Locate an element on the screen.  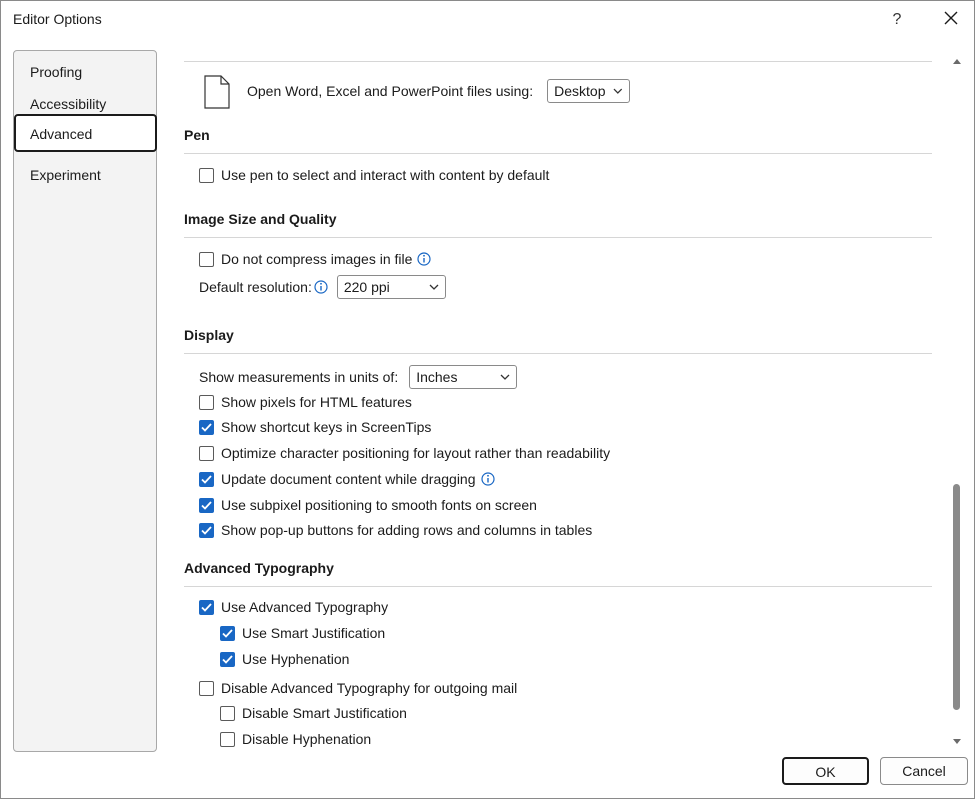
units-select: Inches is located at coordinates (463, 377).